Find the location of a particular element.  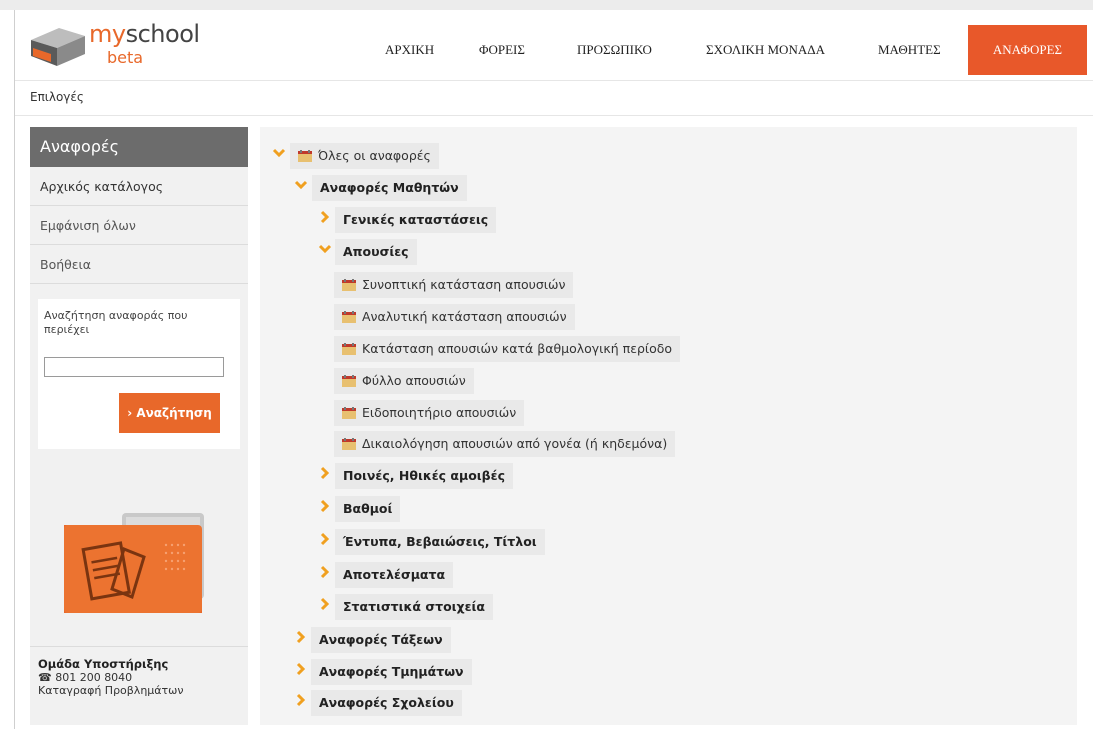

sidebar-item-help: Βοήθεια is located at coordinates (139, 264).